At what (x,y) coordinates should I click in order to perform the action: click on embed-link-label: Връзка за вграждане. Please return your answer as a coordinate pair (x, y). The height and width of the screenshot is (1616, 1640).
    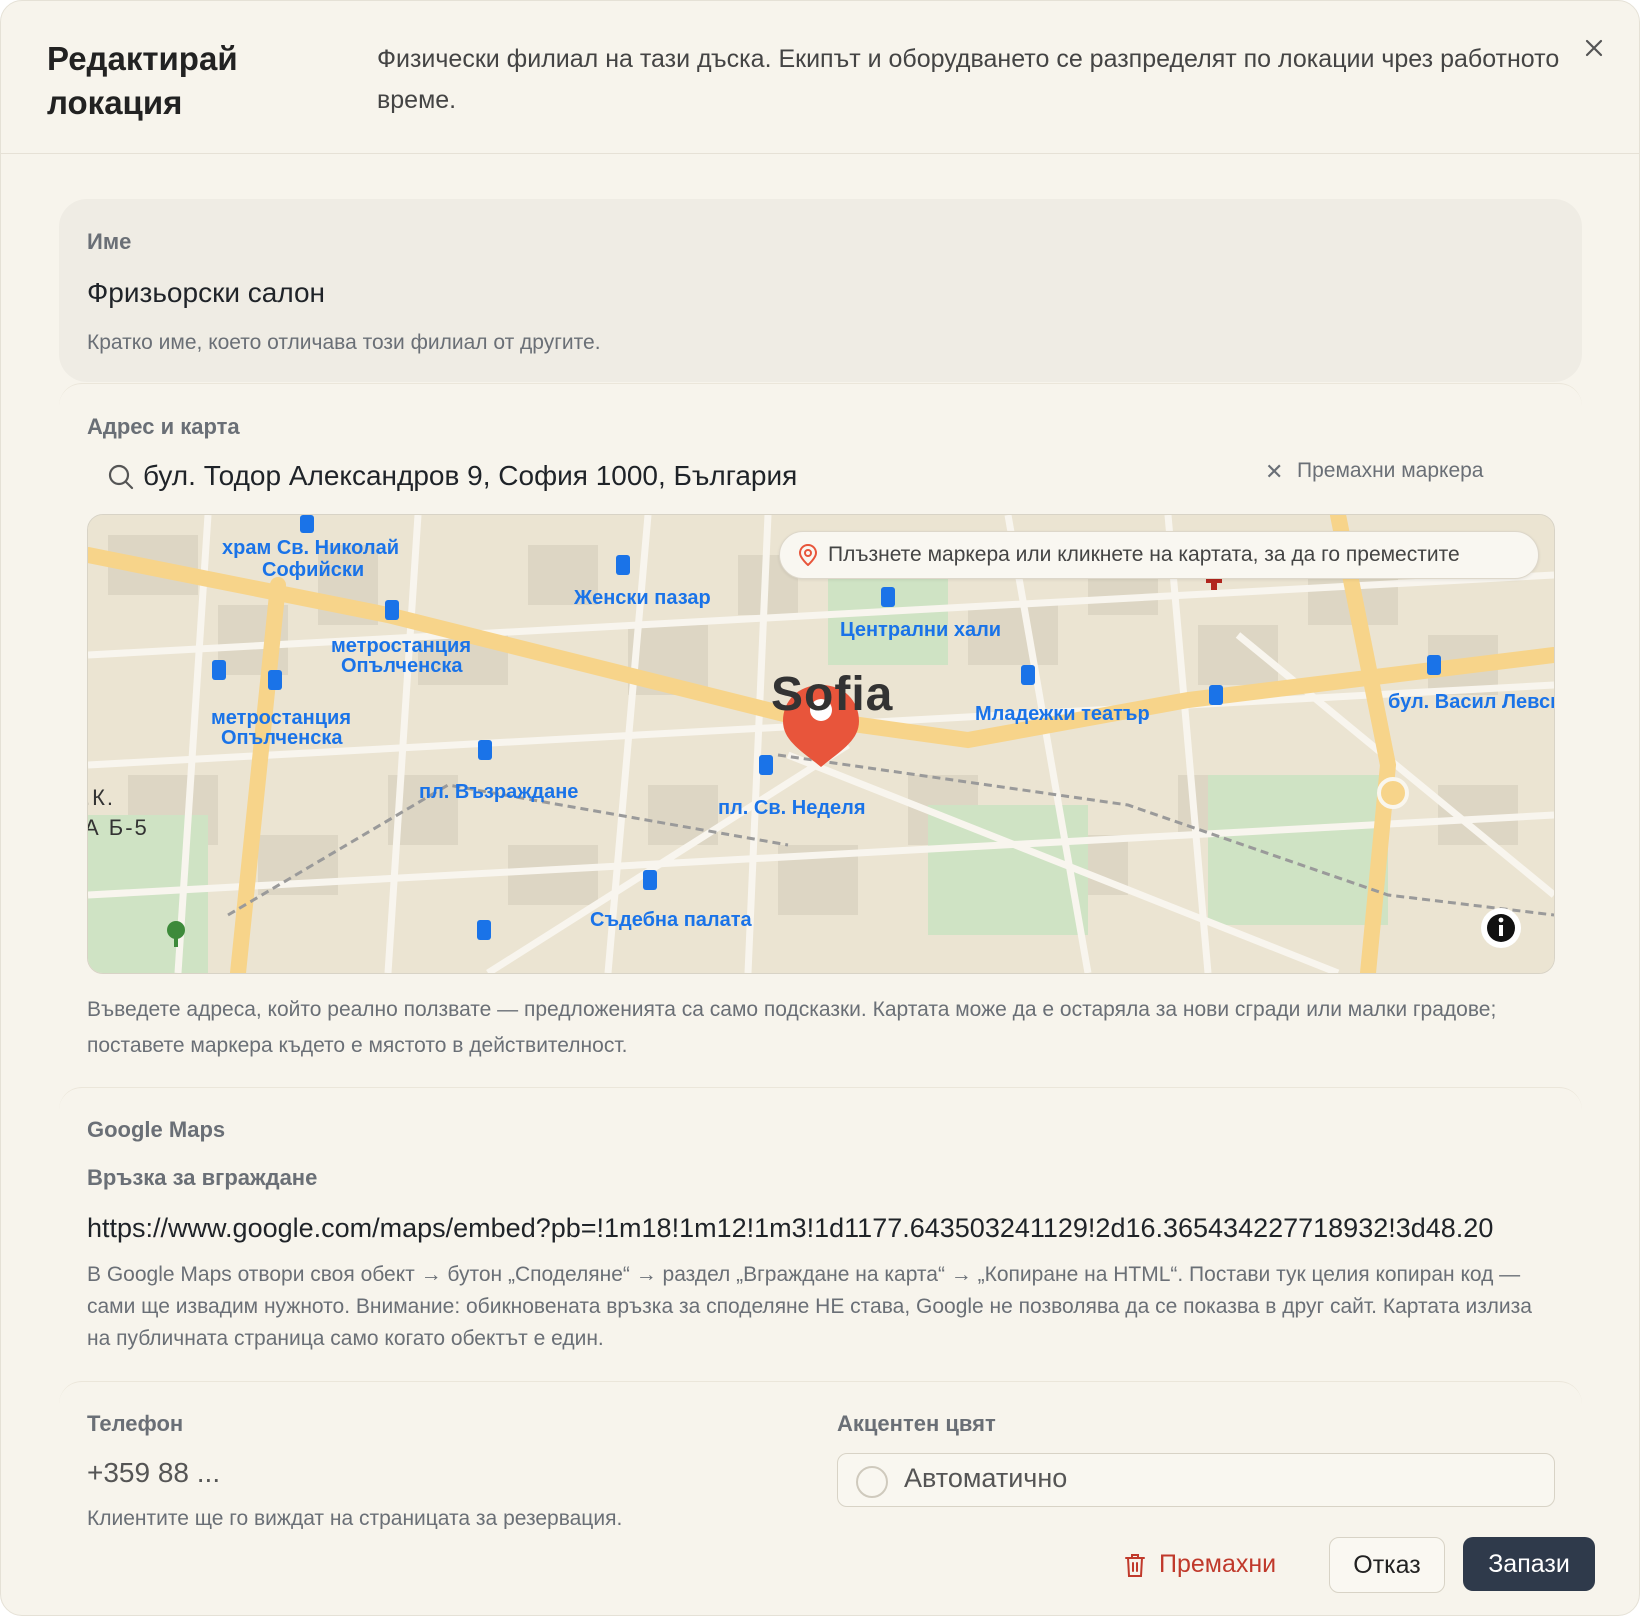
    Looking at the image, I should click on (202, 1177).